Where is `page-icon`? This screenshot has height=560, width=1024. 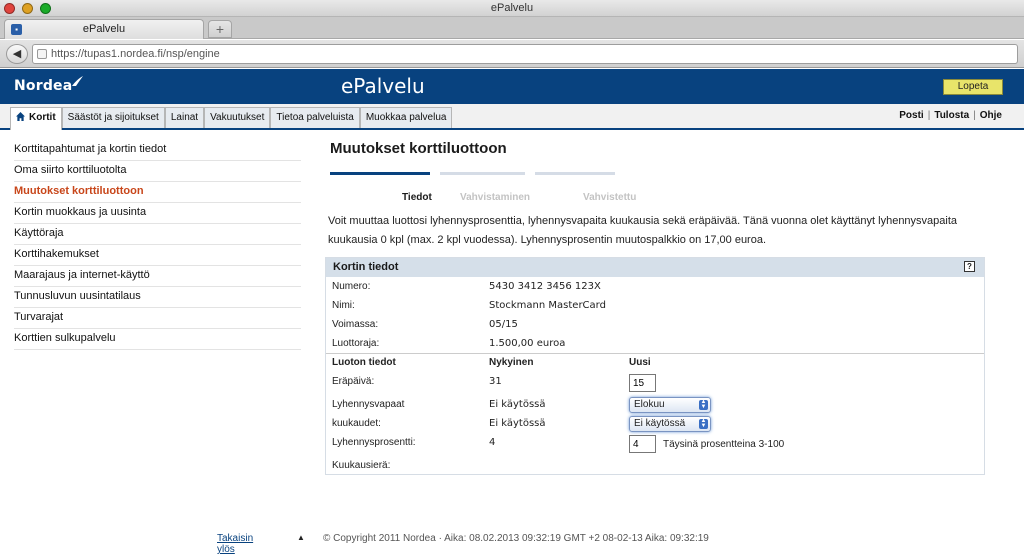
page-icon is located at coordinates (42, 54).